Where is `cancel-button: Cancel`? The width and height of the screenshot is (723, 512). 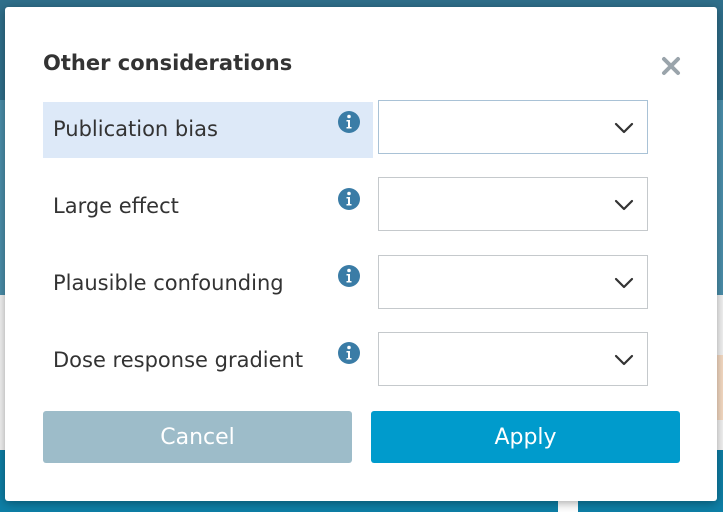 cancel-button: Cancel is located at coordinates (197, 437).